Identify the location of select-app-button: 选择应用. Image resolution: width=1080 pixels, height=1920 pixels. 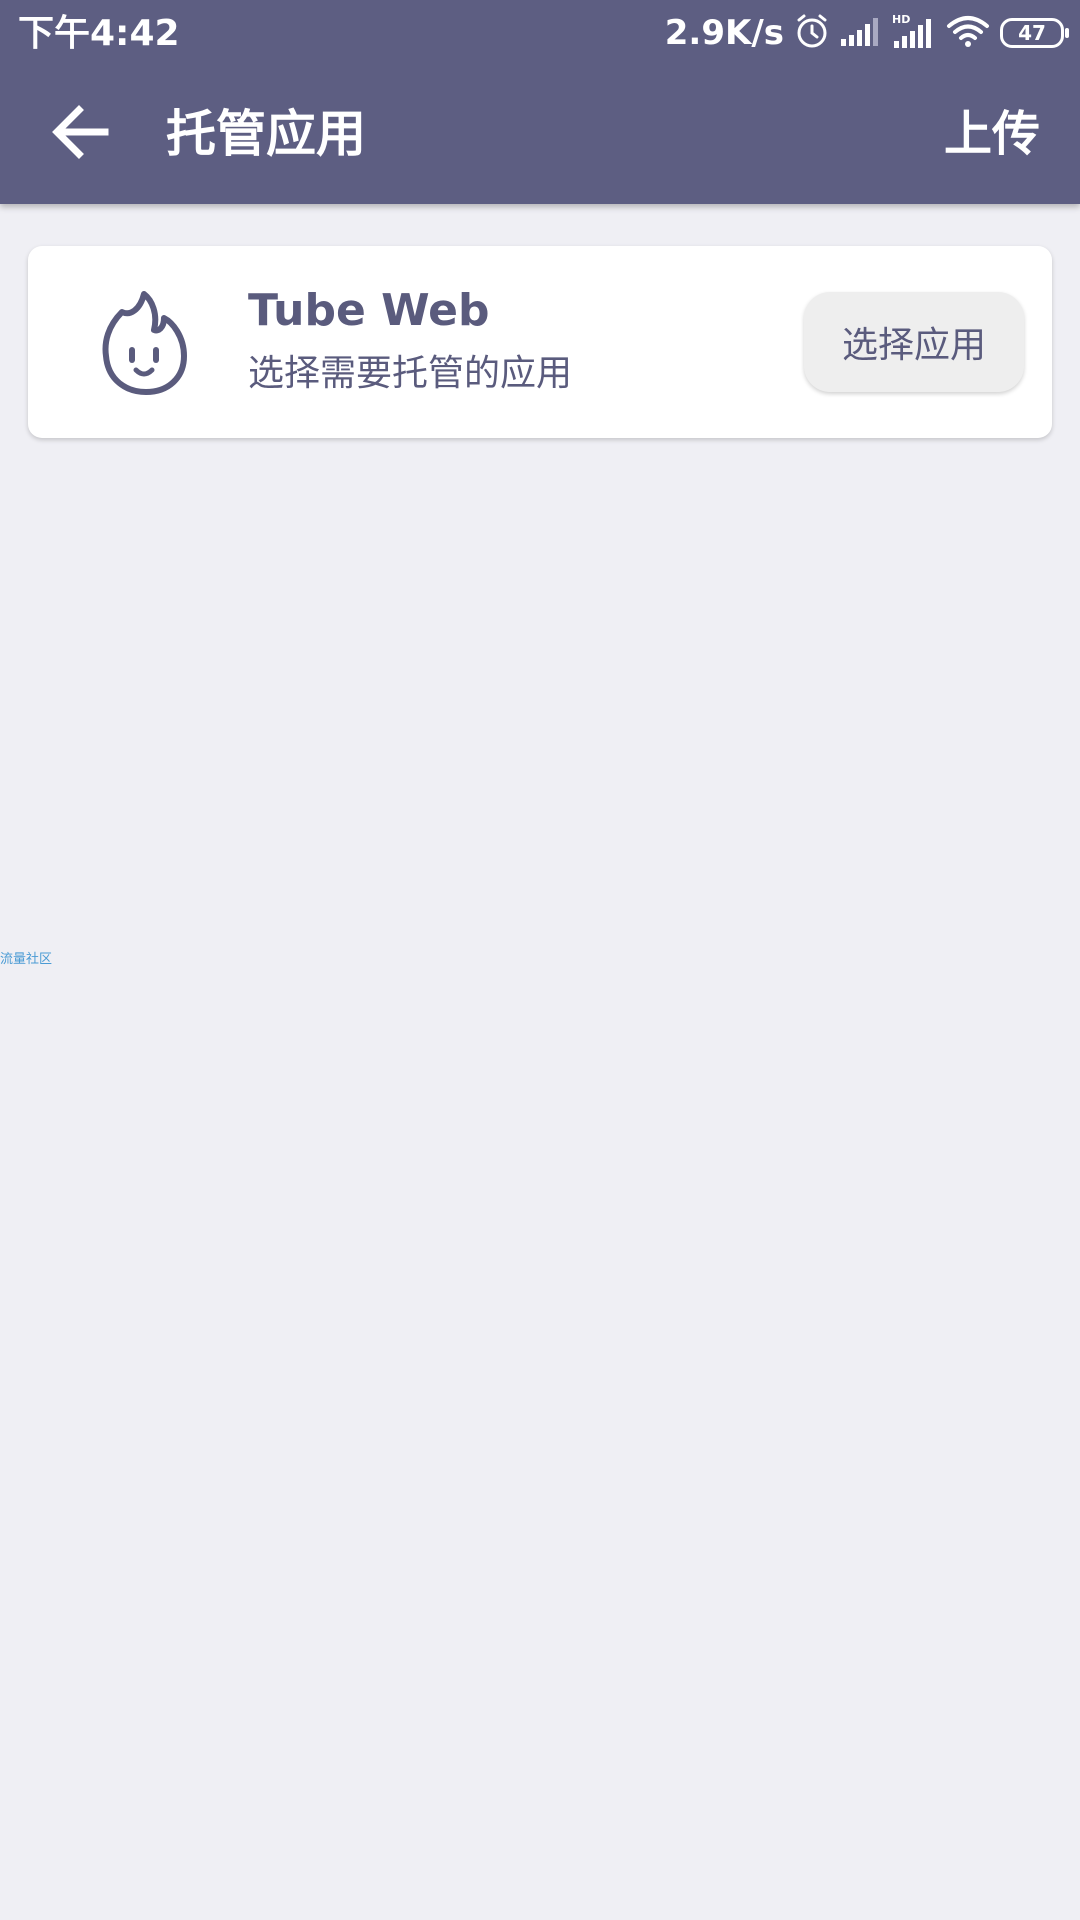
(914, 342).